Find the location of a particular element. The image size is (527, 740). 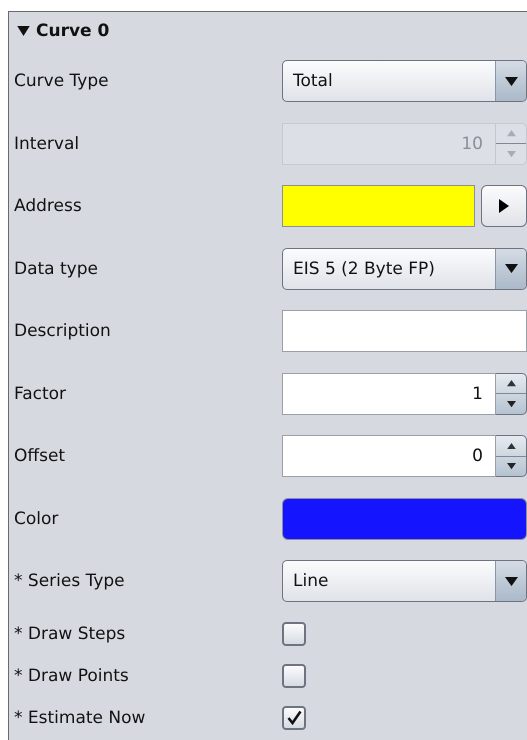

field-label: Curve Type is located at coordinates (61, 81).